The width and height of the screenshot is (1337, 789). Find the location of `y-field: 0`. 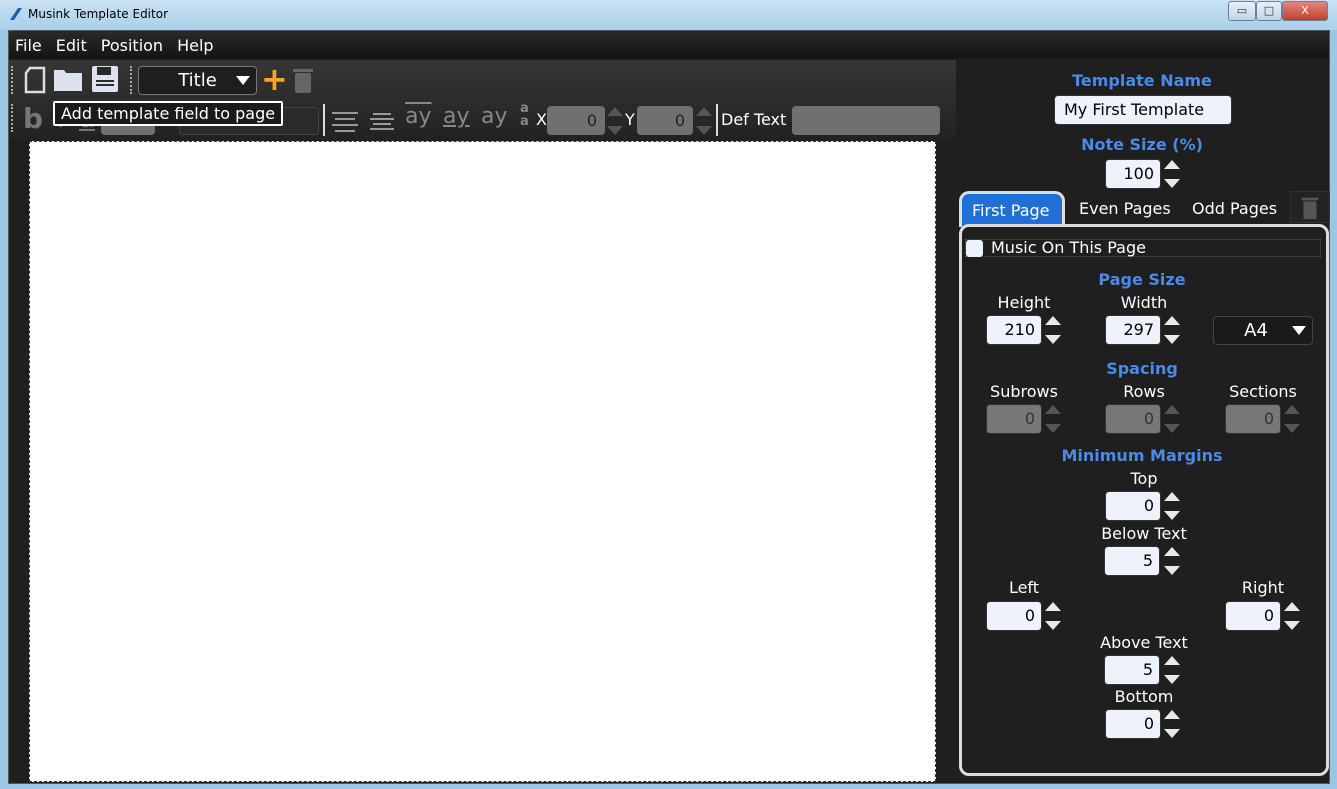

y-field: 0 is located at coordinates (665, 120).